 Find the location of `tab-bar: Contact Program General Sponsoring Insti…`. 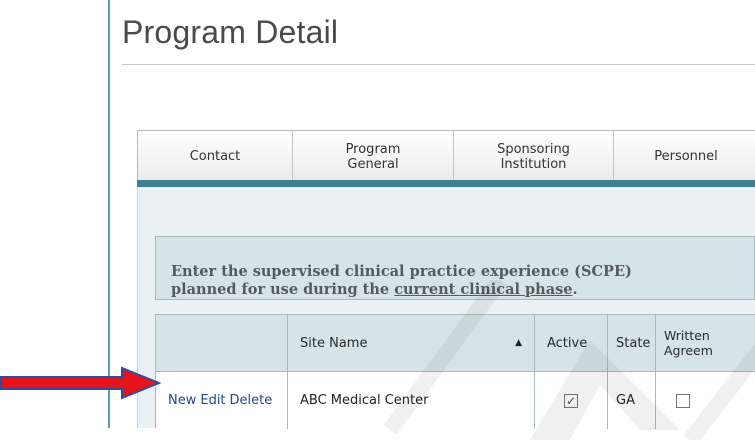

tab-bar: Contact Program General Sponsoring Insti… is located at coordinates (446, 155).